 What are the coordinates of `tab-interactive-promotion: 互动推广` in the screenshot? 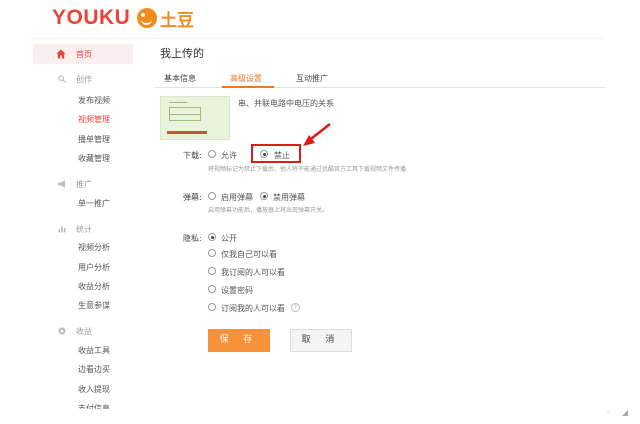 It's located at (312, 78).